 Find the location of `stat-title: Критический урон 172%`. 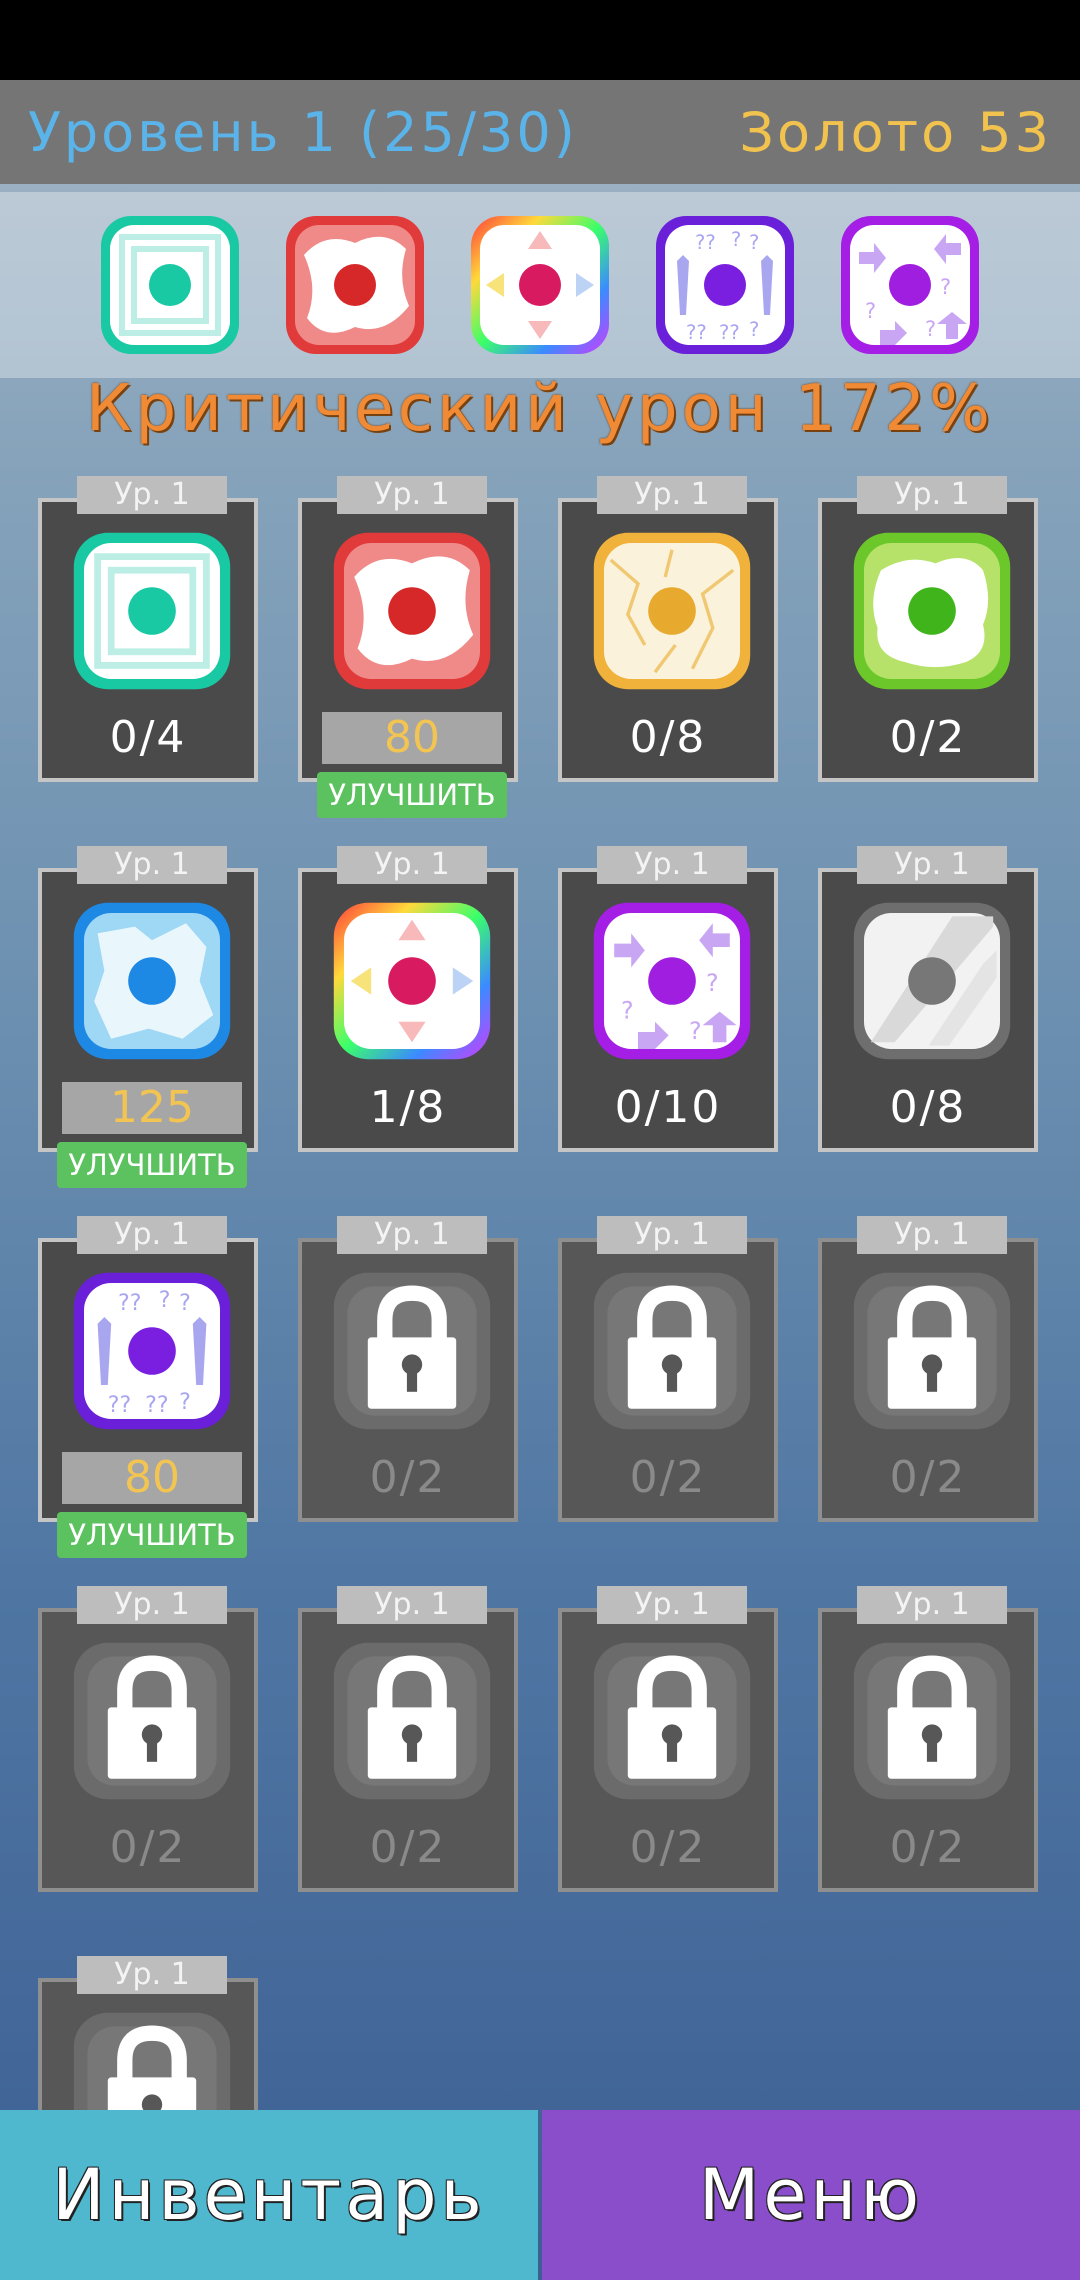

stat-title: Критический урон 172% is located at coordinates (540, 409).